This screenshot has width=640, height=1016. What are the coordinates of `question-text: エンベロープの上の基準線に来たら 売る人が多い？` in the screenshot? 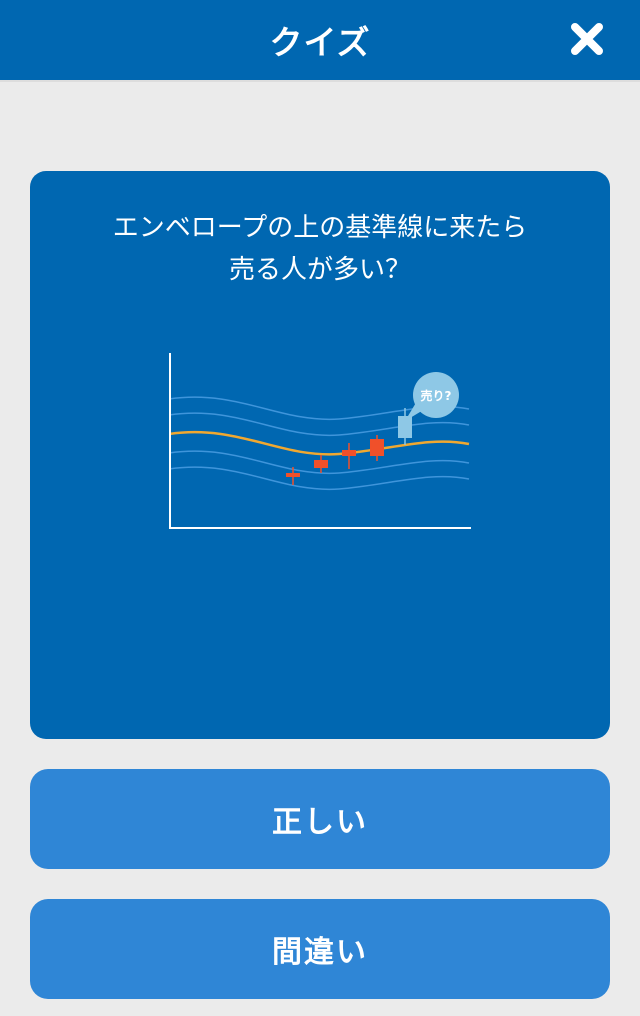 It's located at (320, 231).